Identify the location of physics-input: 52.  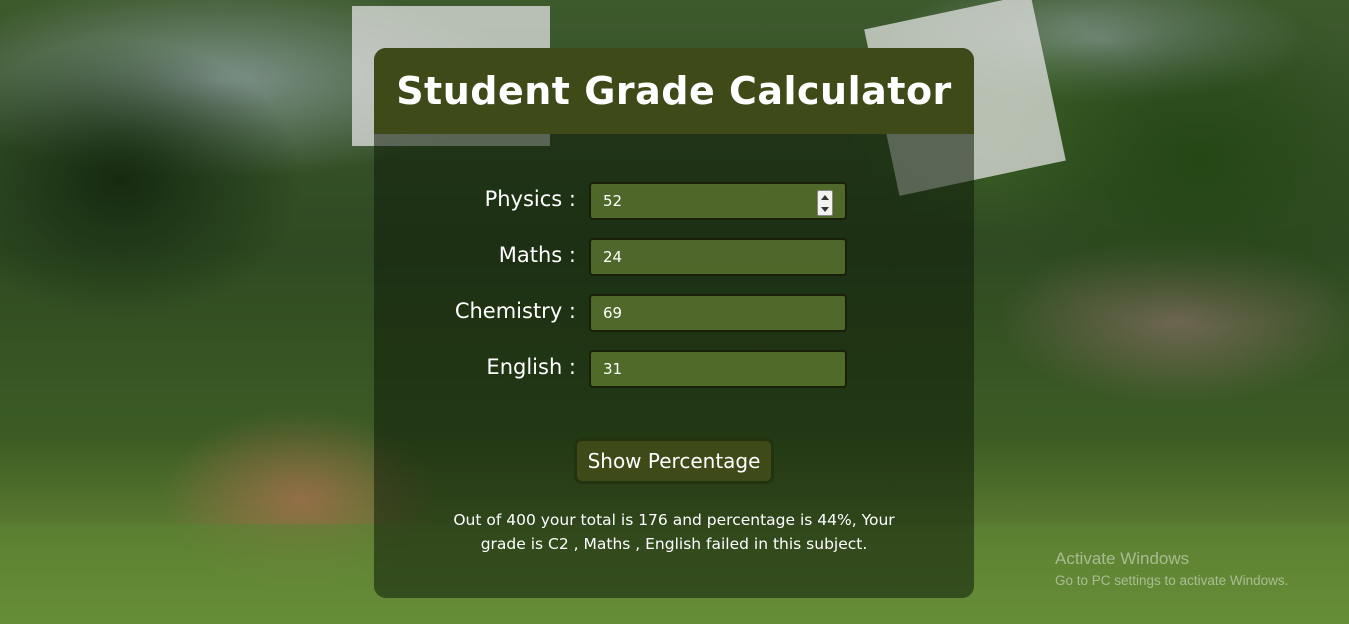
(718, 201).